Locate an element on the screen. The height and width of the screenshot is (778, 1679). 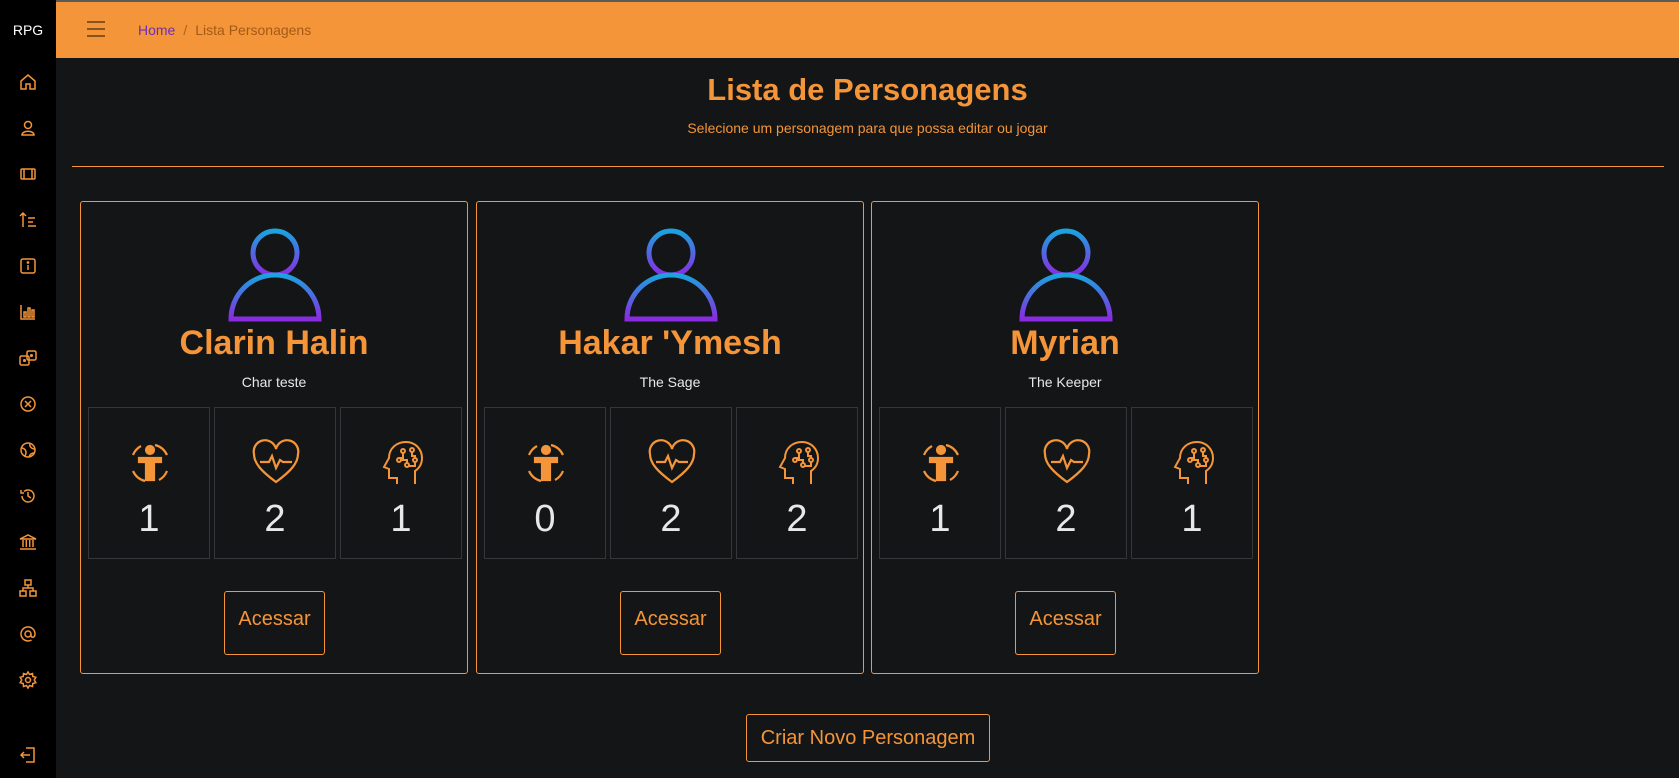
breadcrumb-home-link: Home is located at coordinates (156, 30).